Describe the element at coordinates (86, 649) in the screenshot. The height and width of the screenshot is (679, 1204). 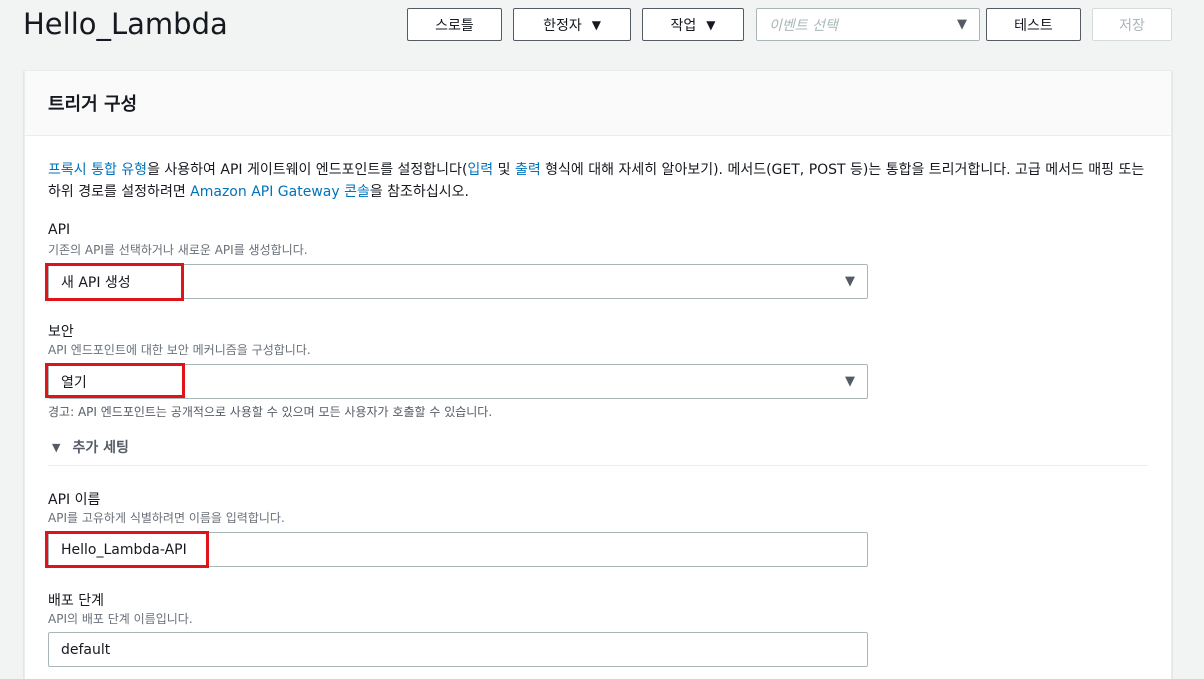
I see `stage-value: default` at that location.